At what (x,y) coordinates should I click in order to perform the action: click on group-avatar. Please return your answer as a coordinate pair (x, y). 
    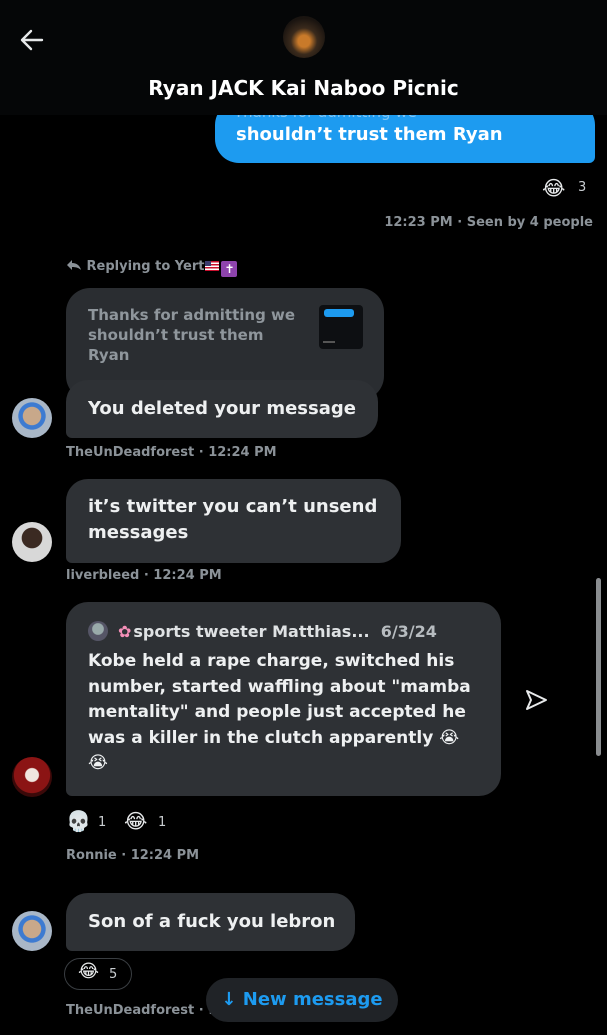
    Looking at the image, I should click on (304, 37).